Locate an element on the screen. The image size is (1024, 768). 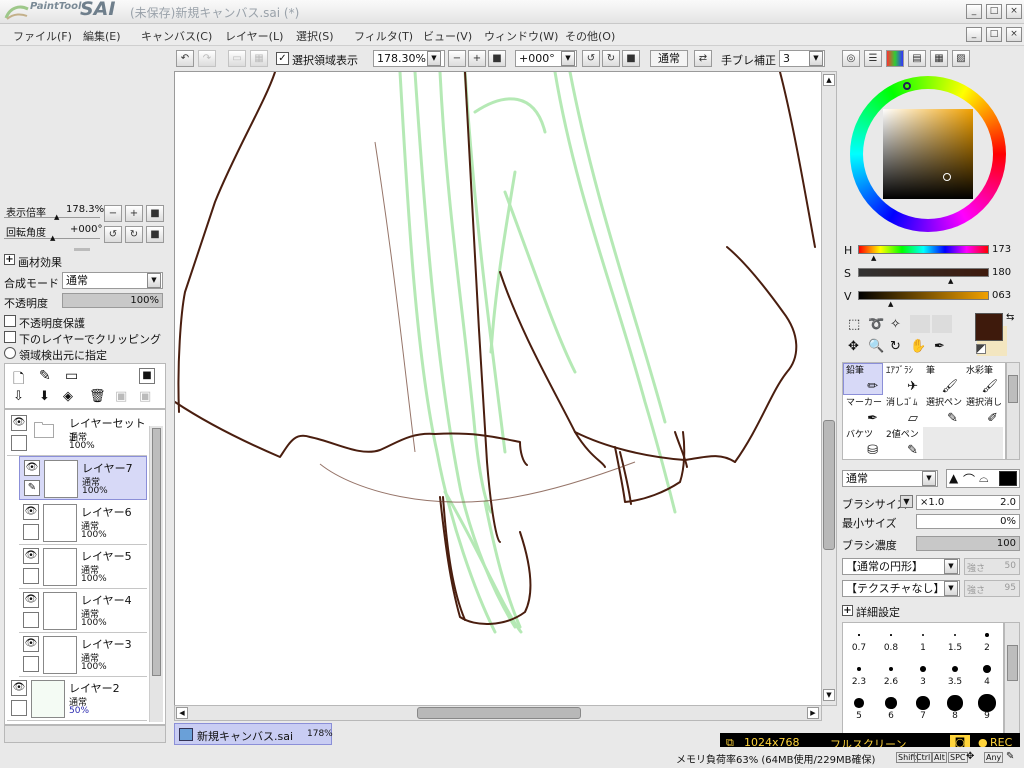
clip-below-checkbox is located at coordinates (10, 337).